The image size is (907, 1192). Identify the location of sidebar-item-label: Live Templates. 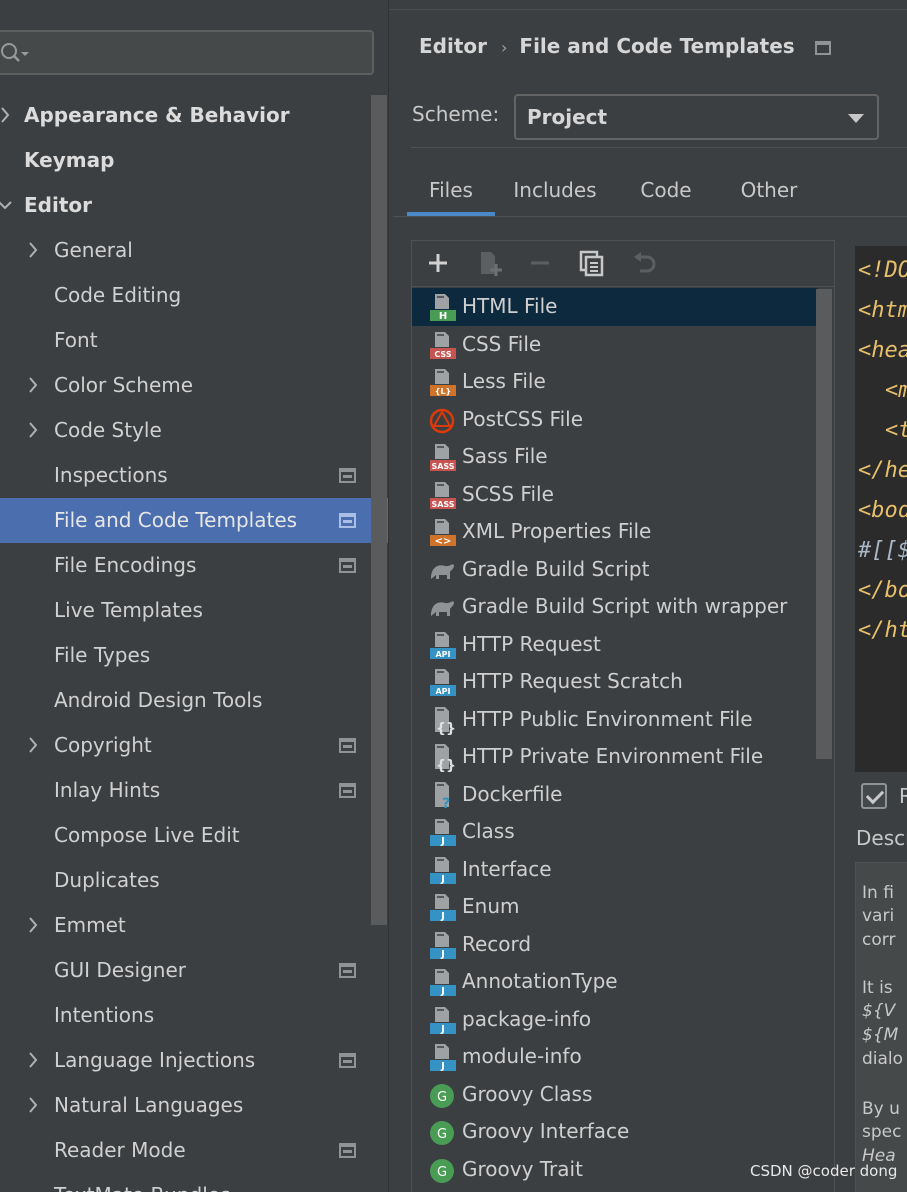
(128, 610).